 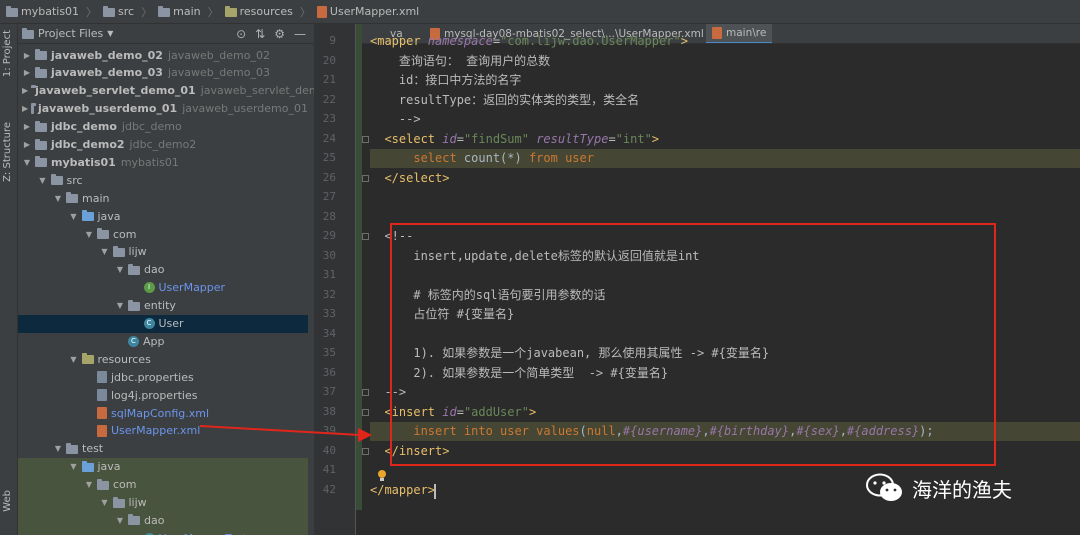 I want to click on properties-file-icon, so click(x=102, y=377).